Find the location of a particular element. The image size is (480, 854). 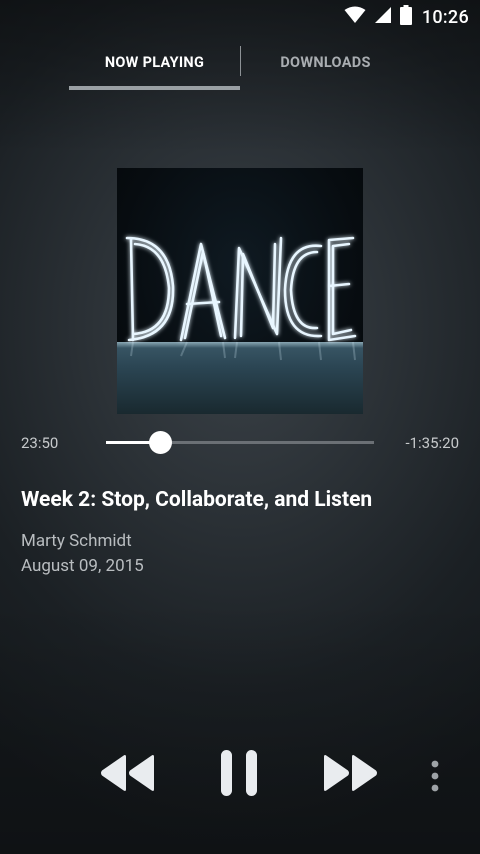

fast-forward-button is located at coordinates (351, 773).